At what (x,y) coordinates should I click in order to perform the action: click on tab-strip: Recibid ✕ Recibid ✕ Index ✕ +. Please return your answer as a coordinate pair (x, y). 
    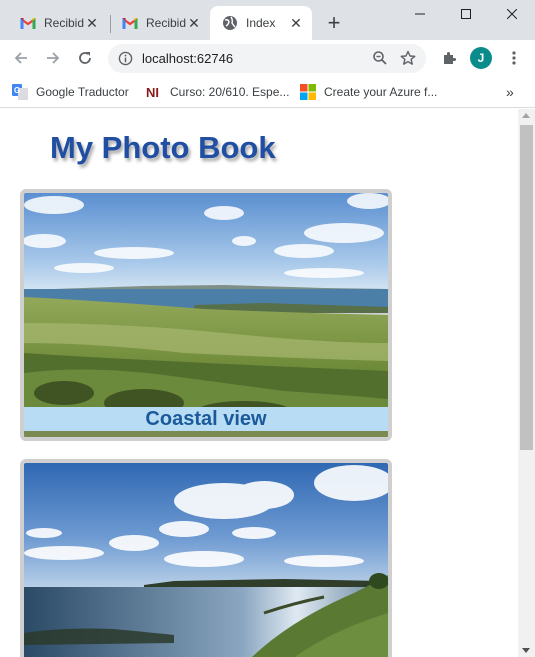
    Looking at the image, I should click on (267, 20).